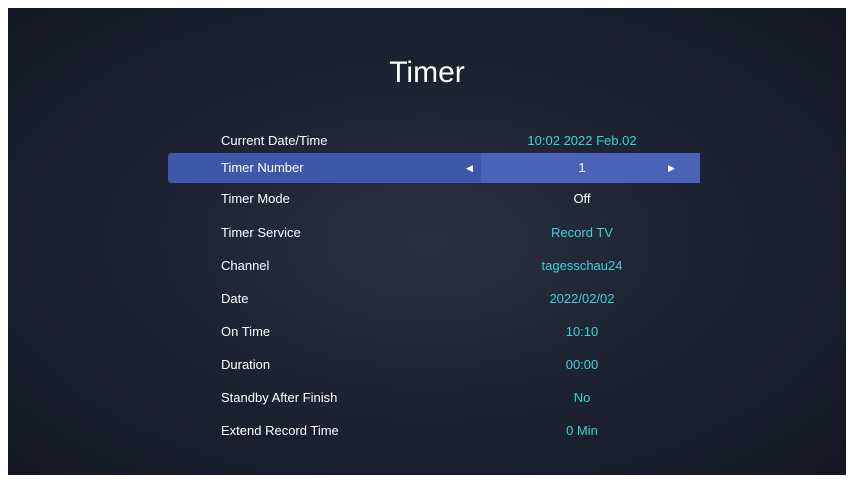 The image size is (854, 483). I want to click on row-date: Date 2022/02/02, so click(434, 299).